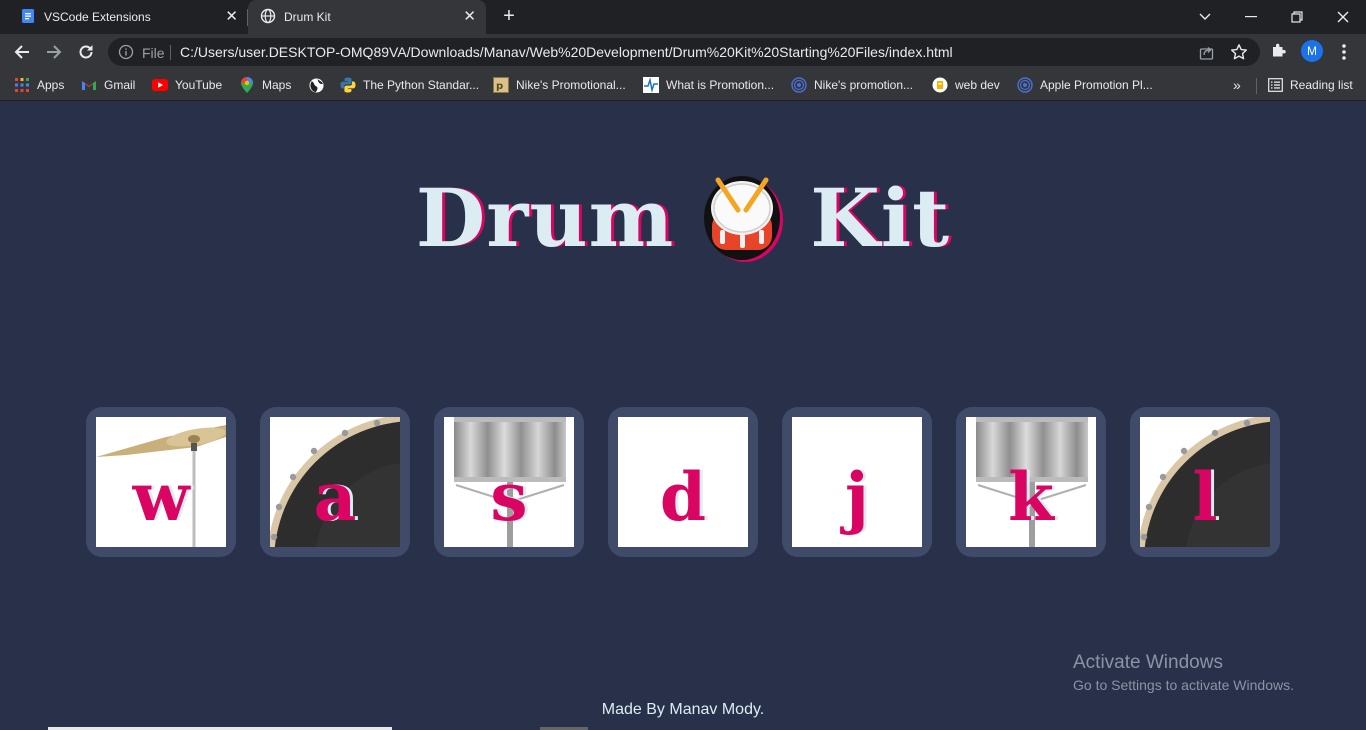 This screenshot has height=730, width=1366. I want to click on title-right-word: Kit, so click(880, 218).